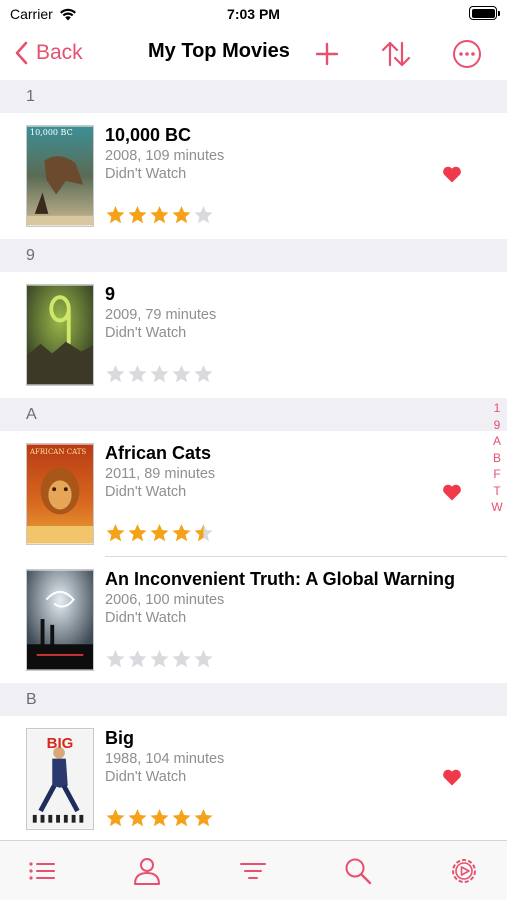 The width and height of the screenshot is (507, 900). I want to click on status-bar: Carrier 7:03 PM, so click(253, 14).